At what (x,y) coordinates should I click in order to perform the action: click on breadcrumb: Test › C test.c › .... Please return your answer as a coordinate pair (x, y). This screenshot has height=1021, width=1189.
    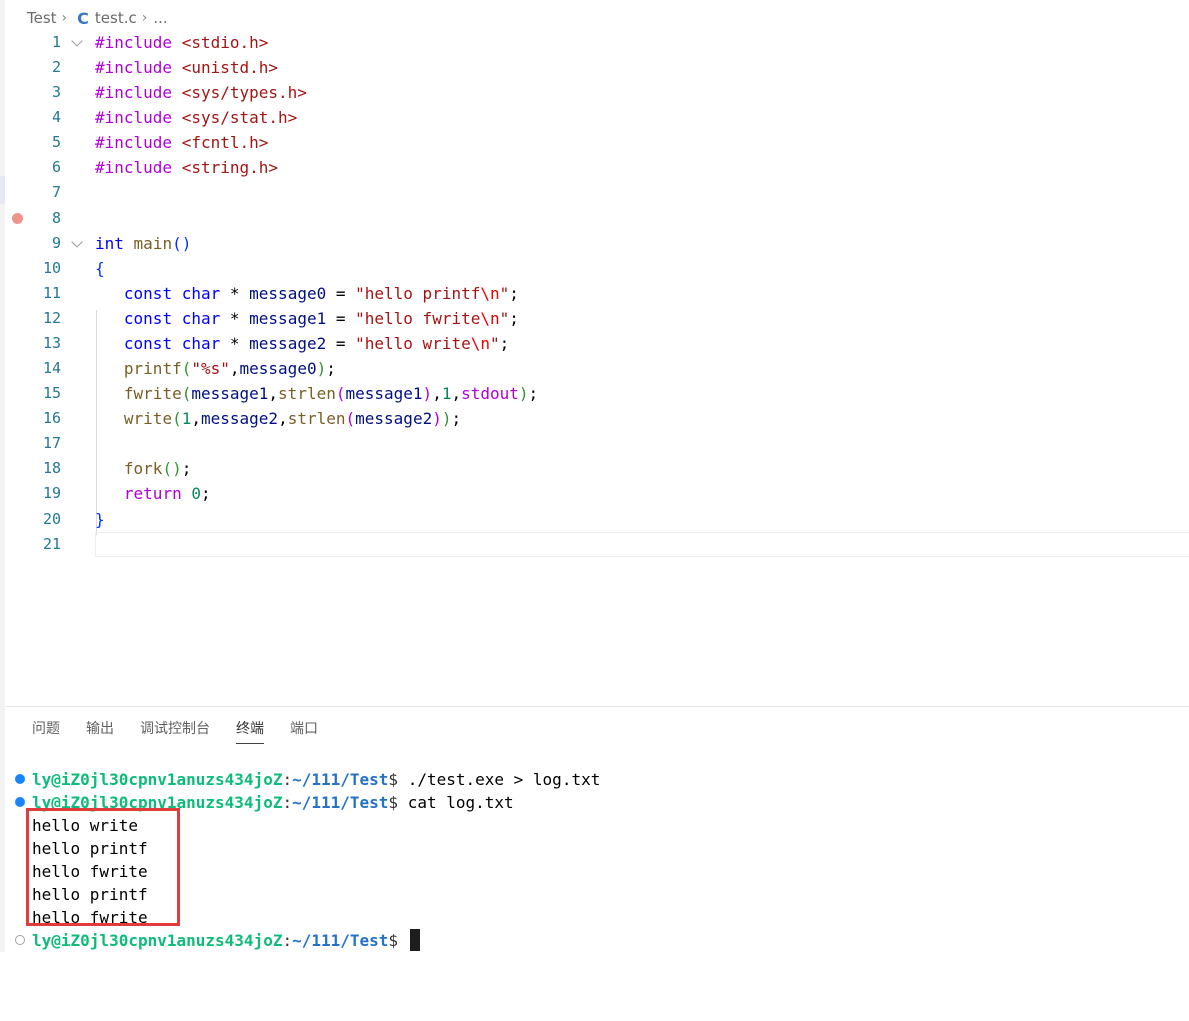
    Looking at the image, I should click on (97, 18).